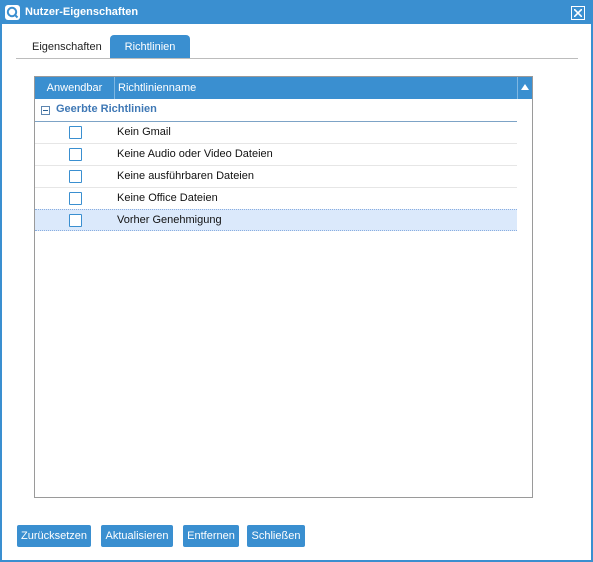 The width and height of the screenshot is (593, 562). Describe the element at coordinates (106, 109) in the screenshot. I see `group-label: Geerbte Richtlinien` at that location.